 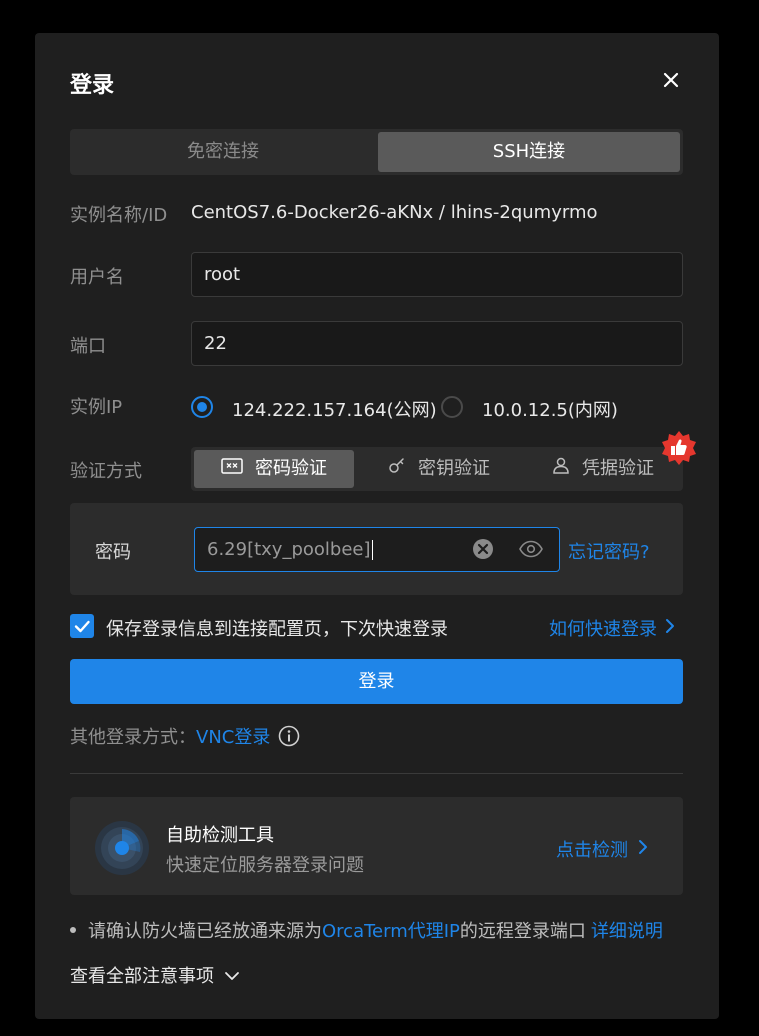 What do you see at coordinates (96, 407) in the screenshot?
I see `ip-label: 实例IP` at bounding box center [96, 407].